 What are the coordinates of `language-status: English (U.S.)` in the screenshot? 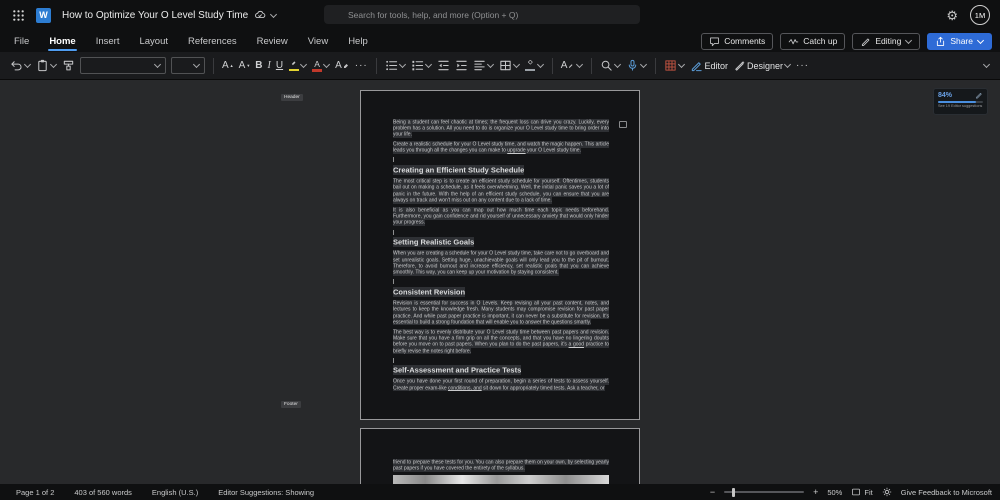 It's located at (175, 492).